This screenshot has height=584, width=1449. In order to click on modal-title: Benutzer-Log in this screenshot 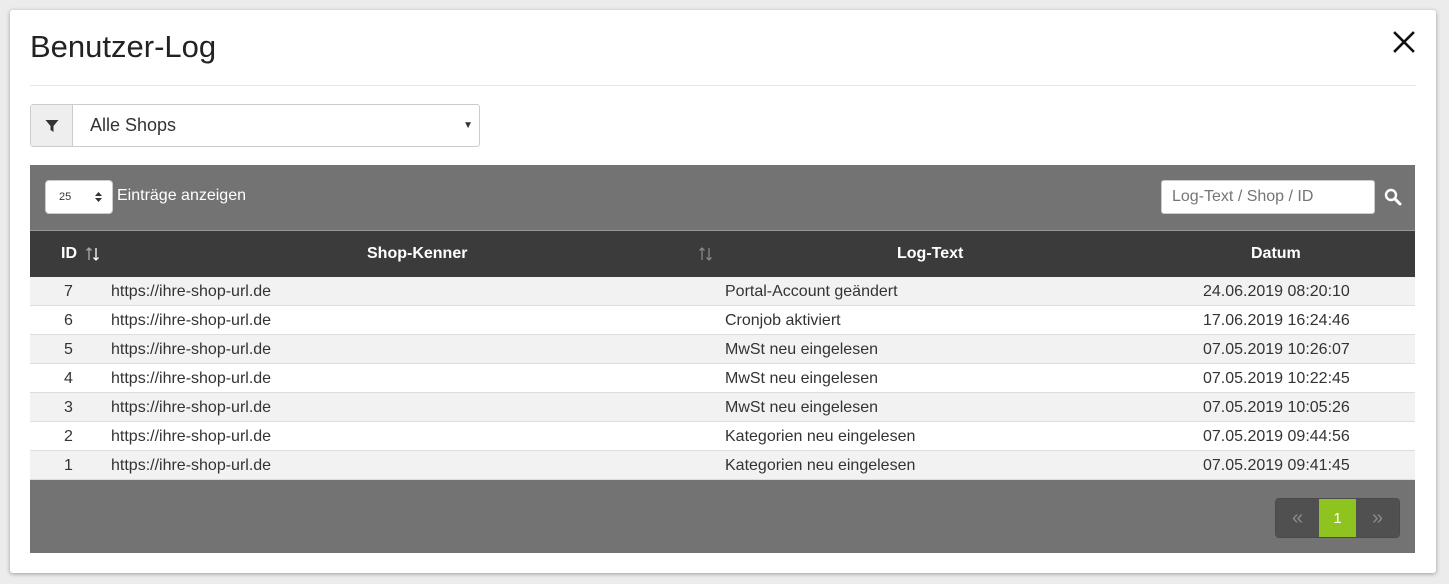, I will do `click(123, 46)`.